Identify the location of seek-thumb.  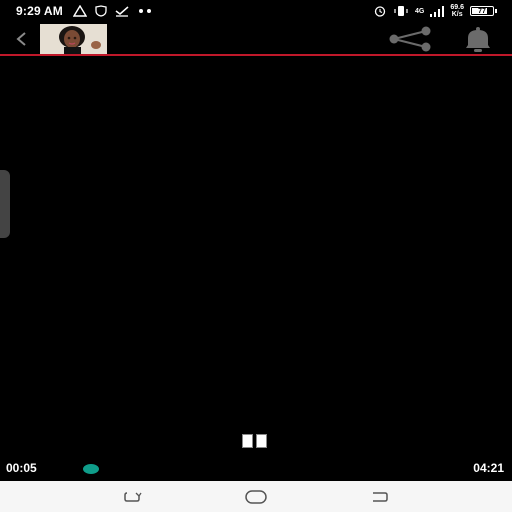
(91, 469).